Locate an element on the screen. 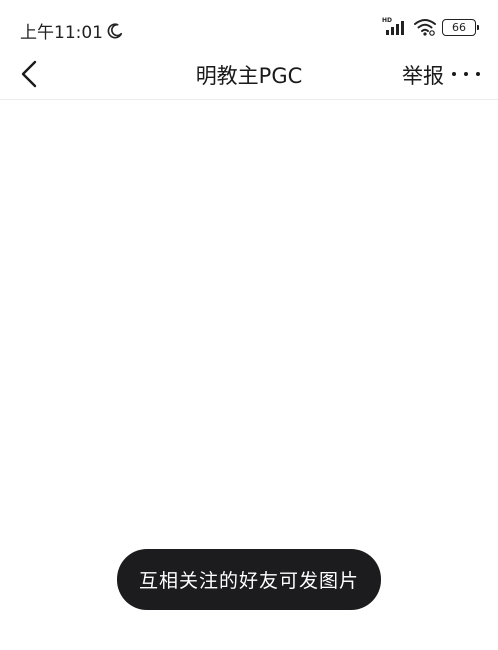 Image resolution: width=498 pixels, height=650 pixels. battery-icon: 66 is located at coordinates (460, 27).